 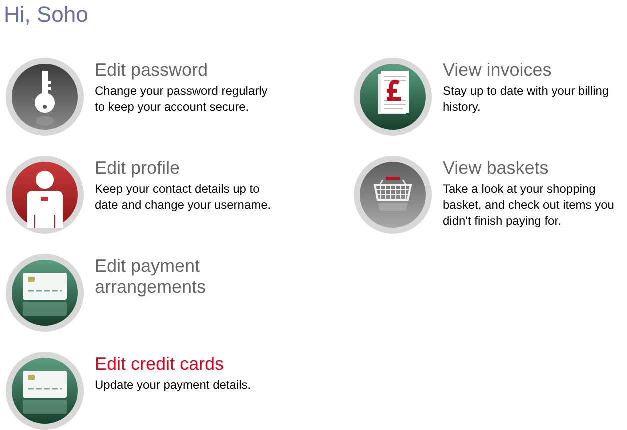 What do you see at coordinates (393, 195) in the screenshot?
I see `basket-icon` at bounding box center [393, 195].